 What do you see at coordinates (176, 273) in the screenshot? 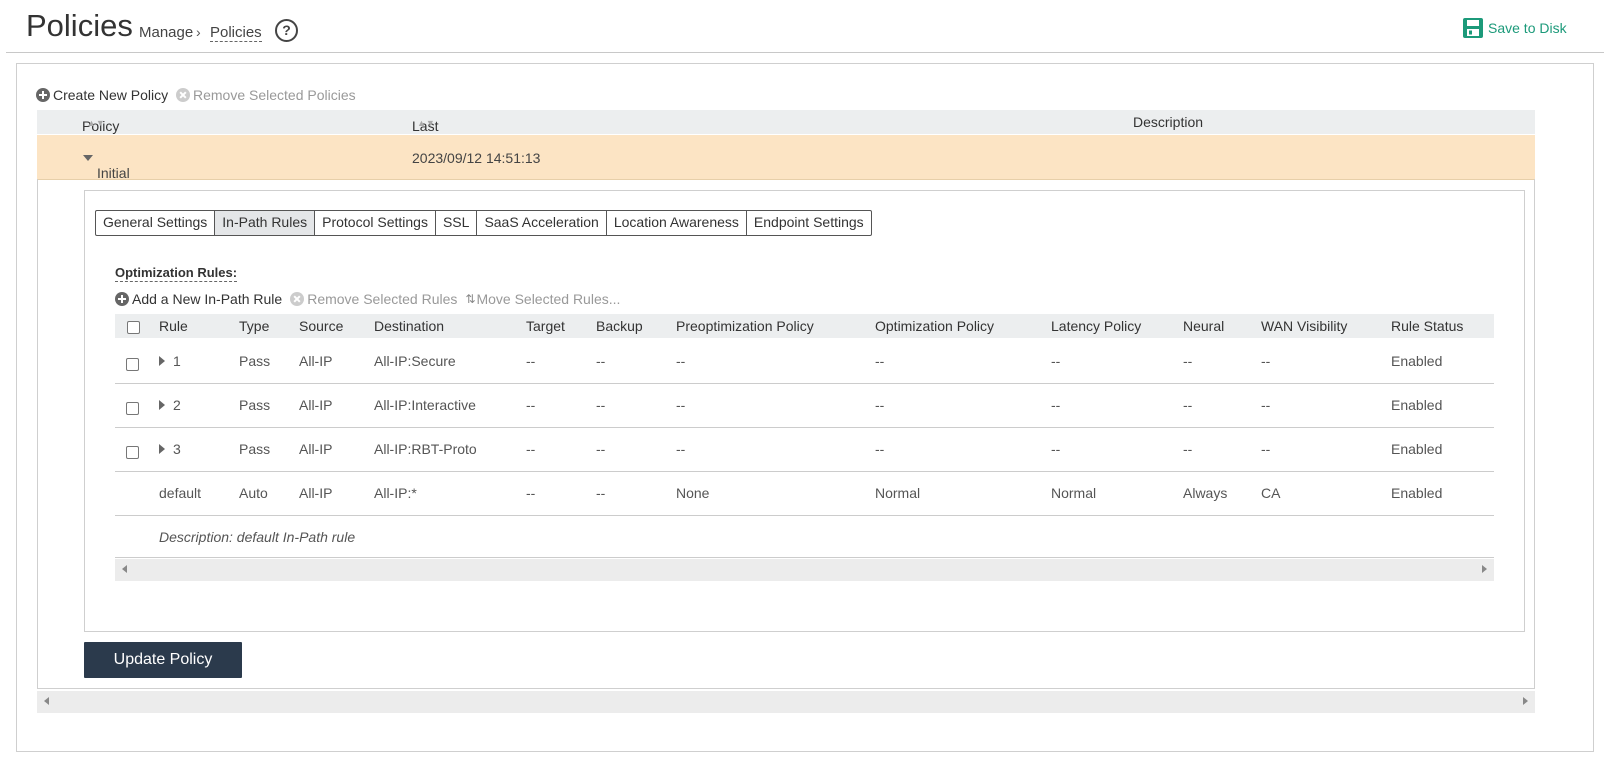
I see `optimization-rules-label: Optimization Rules:` at bounding box center [176, 273].